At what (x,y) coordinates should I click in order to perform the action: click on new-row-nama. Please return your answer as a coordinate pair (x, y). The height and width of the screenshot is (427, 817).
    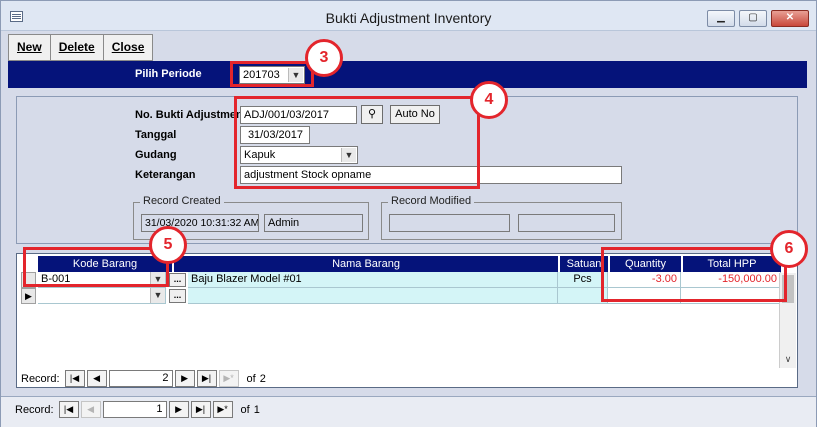
    Looking at the image, I should click on (373, 296).